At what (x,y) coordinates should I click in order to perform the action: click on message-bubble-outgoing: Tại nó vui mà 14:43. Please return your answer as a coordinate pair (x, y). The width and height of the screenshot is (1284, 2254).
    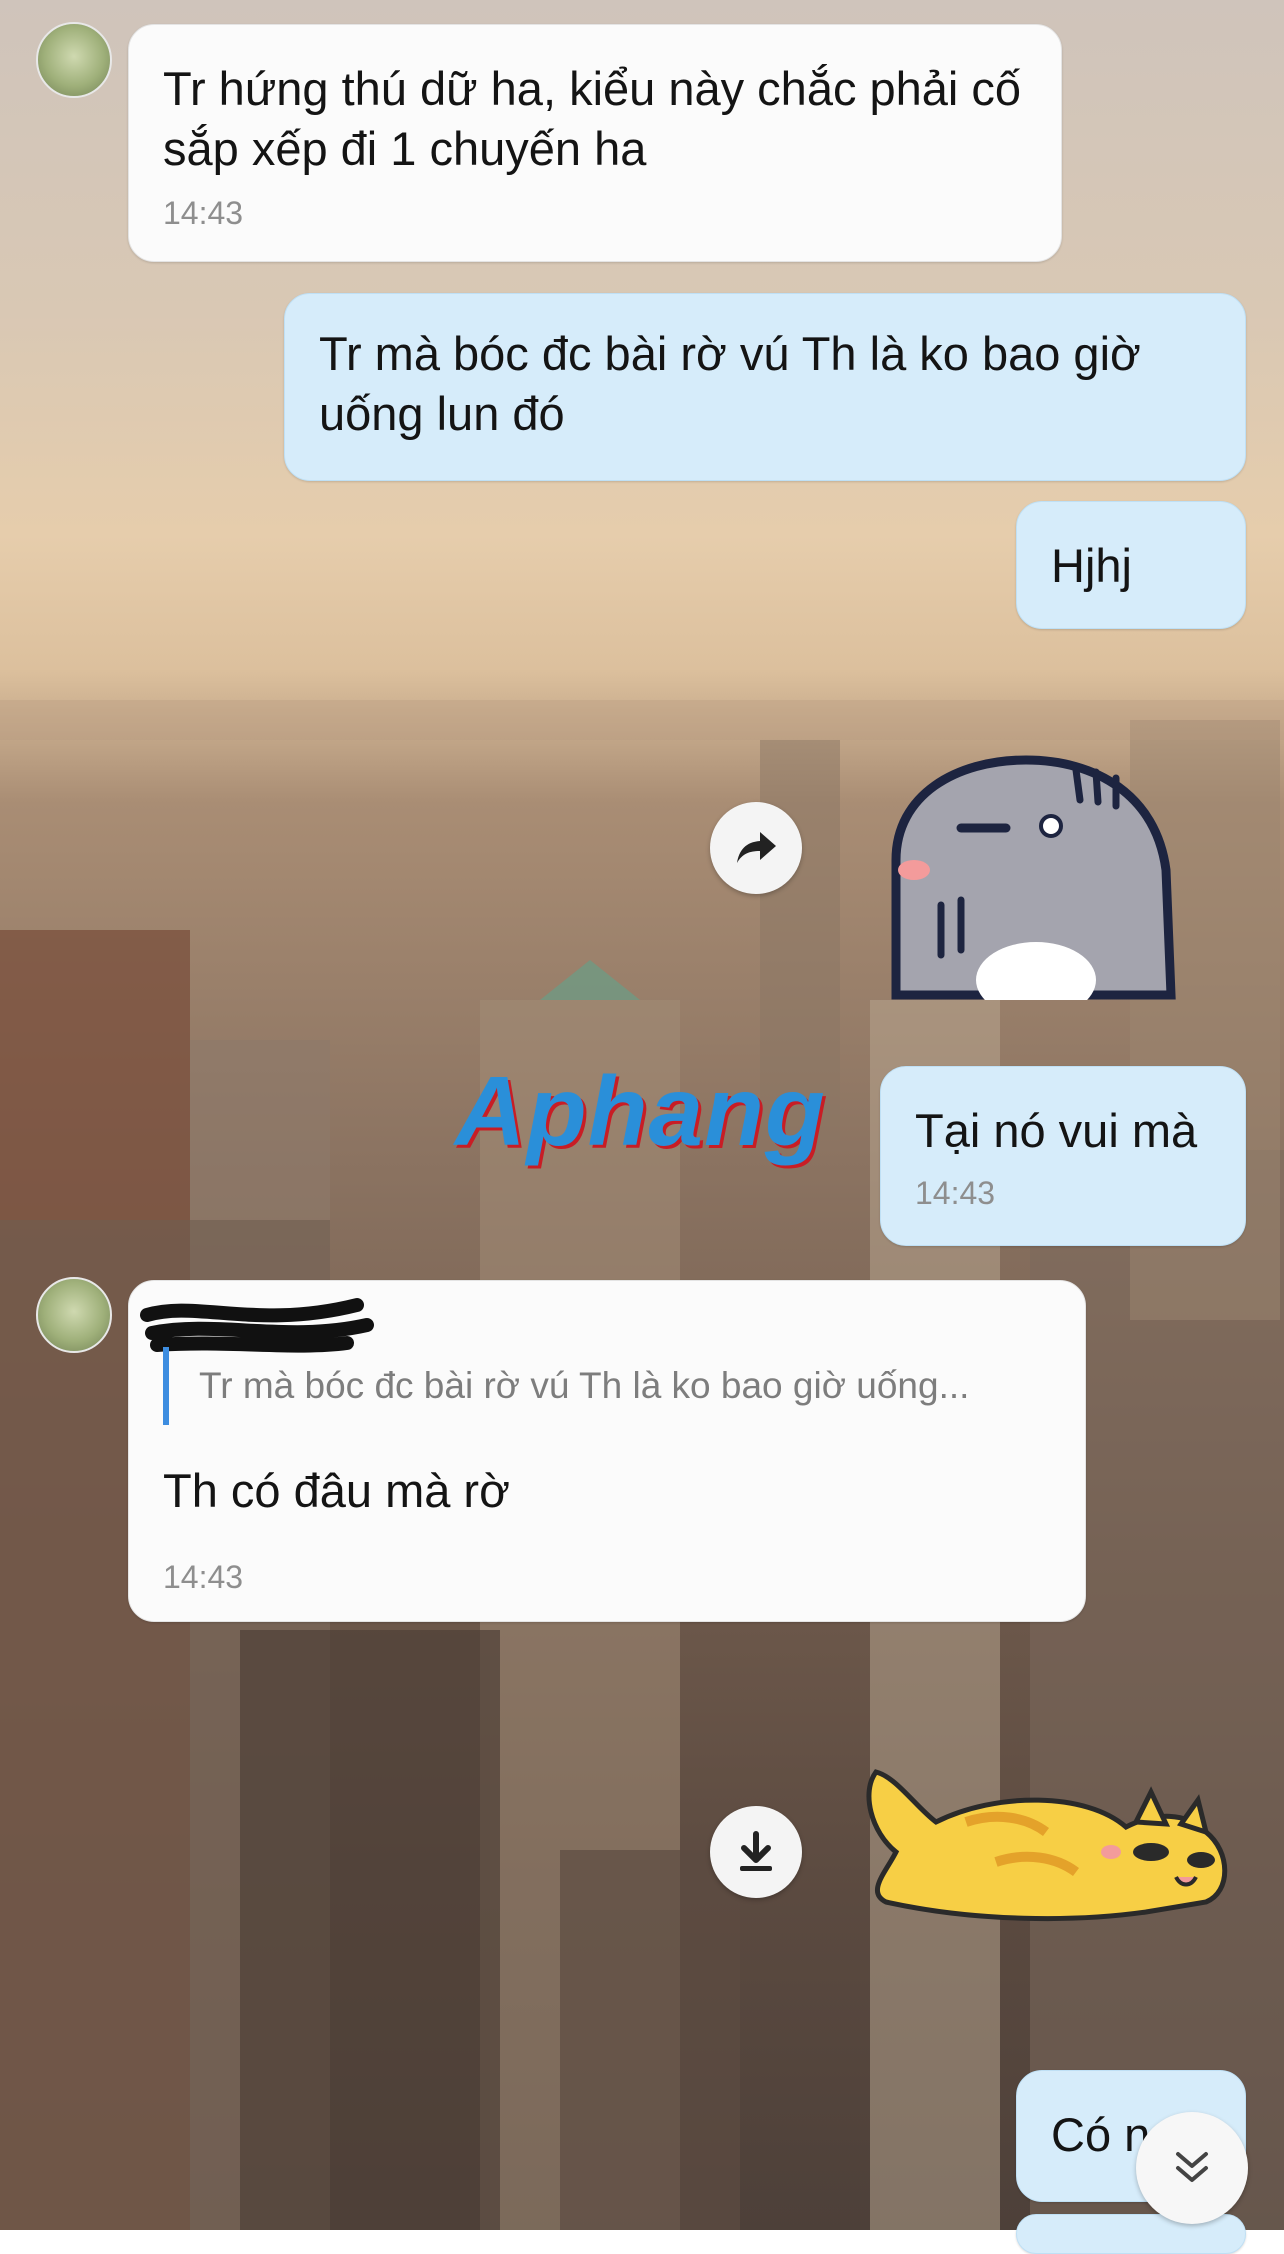
    Looking at the image, I should click on (1063, 1156).